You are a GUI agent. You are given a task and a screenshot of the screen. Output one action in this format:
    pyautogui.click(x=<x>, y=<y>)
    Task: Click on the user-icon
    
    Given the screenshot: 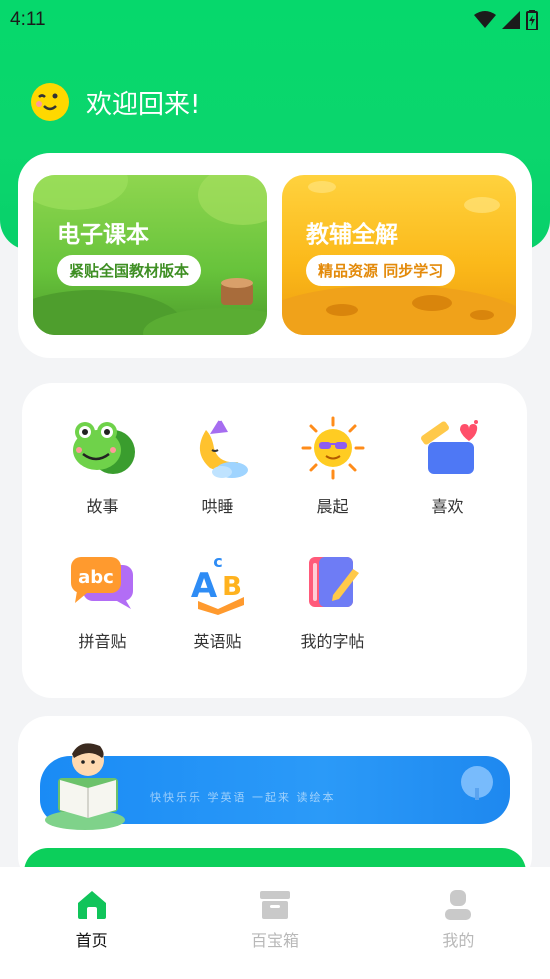 What is the action you would take?
    pyautogui.click(x=458, y=905)
    